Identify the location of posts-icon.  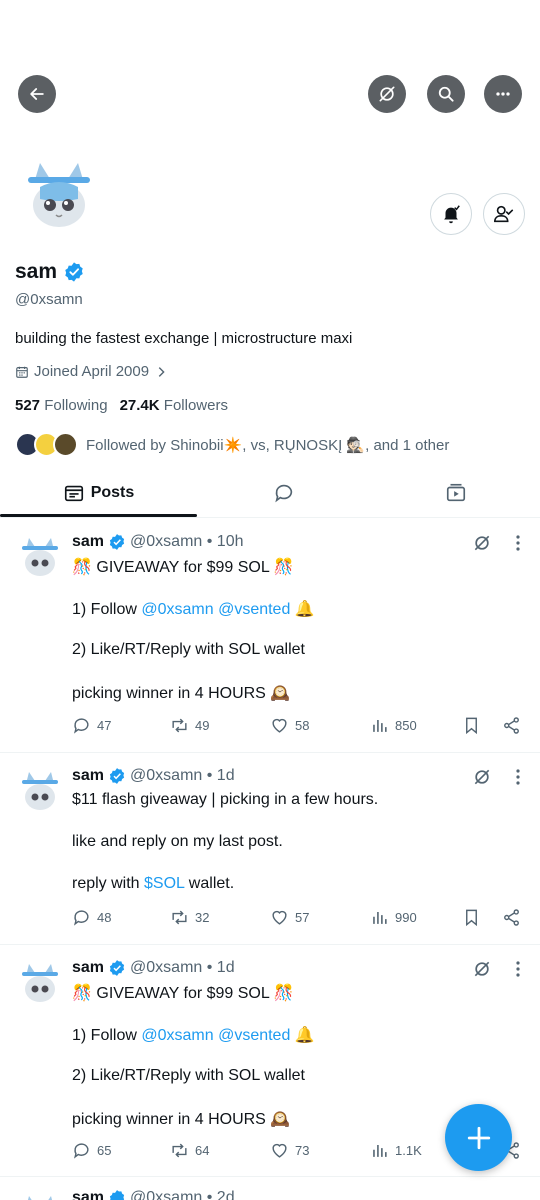
(73, 493).